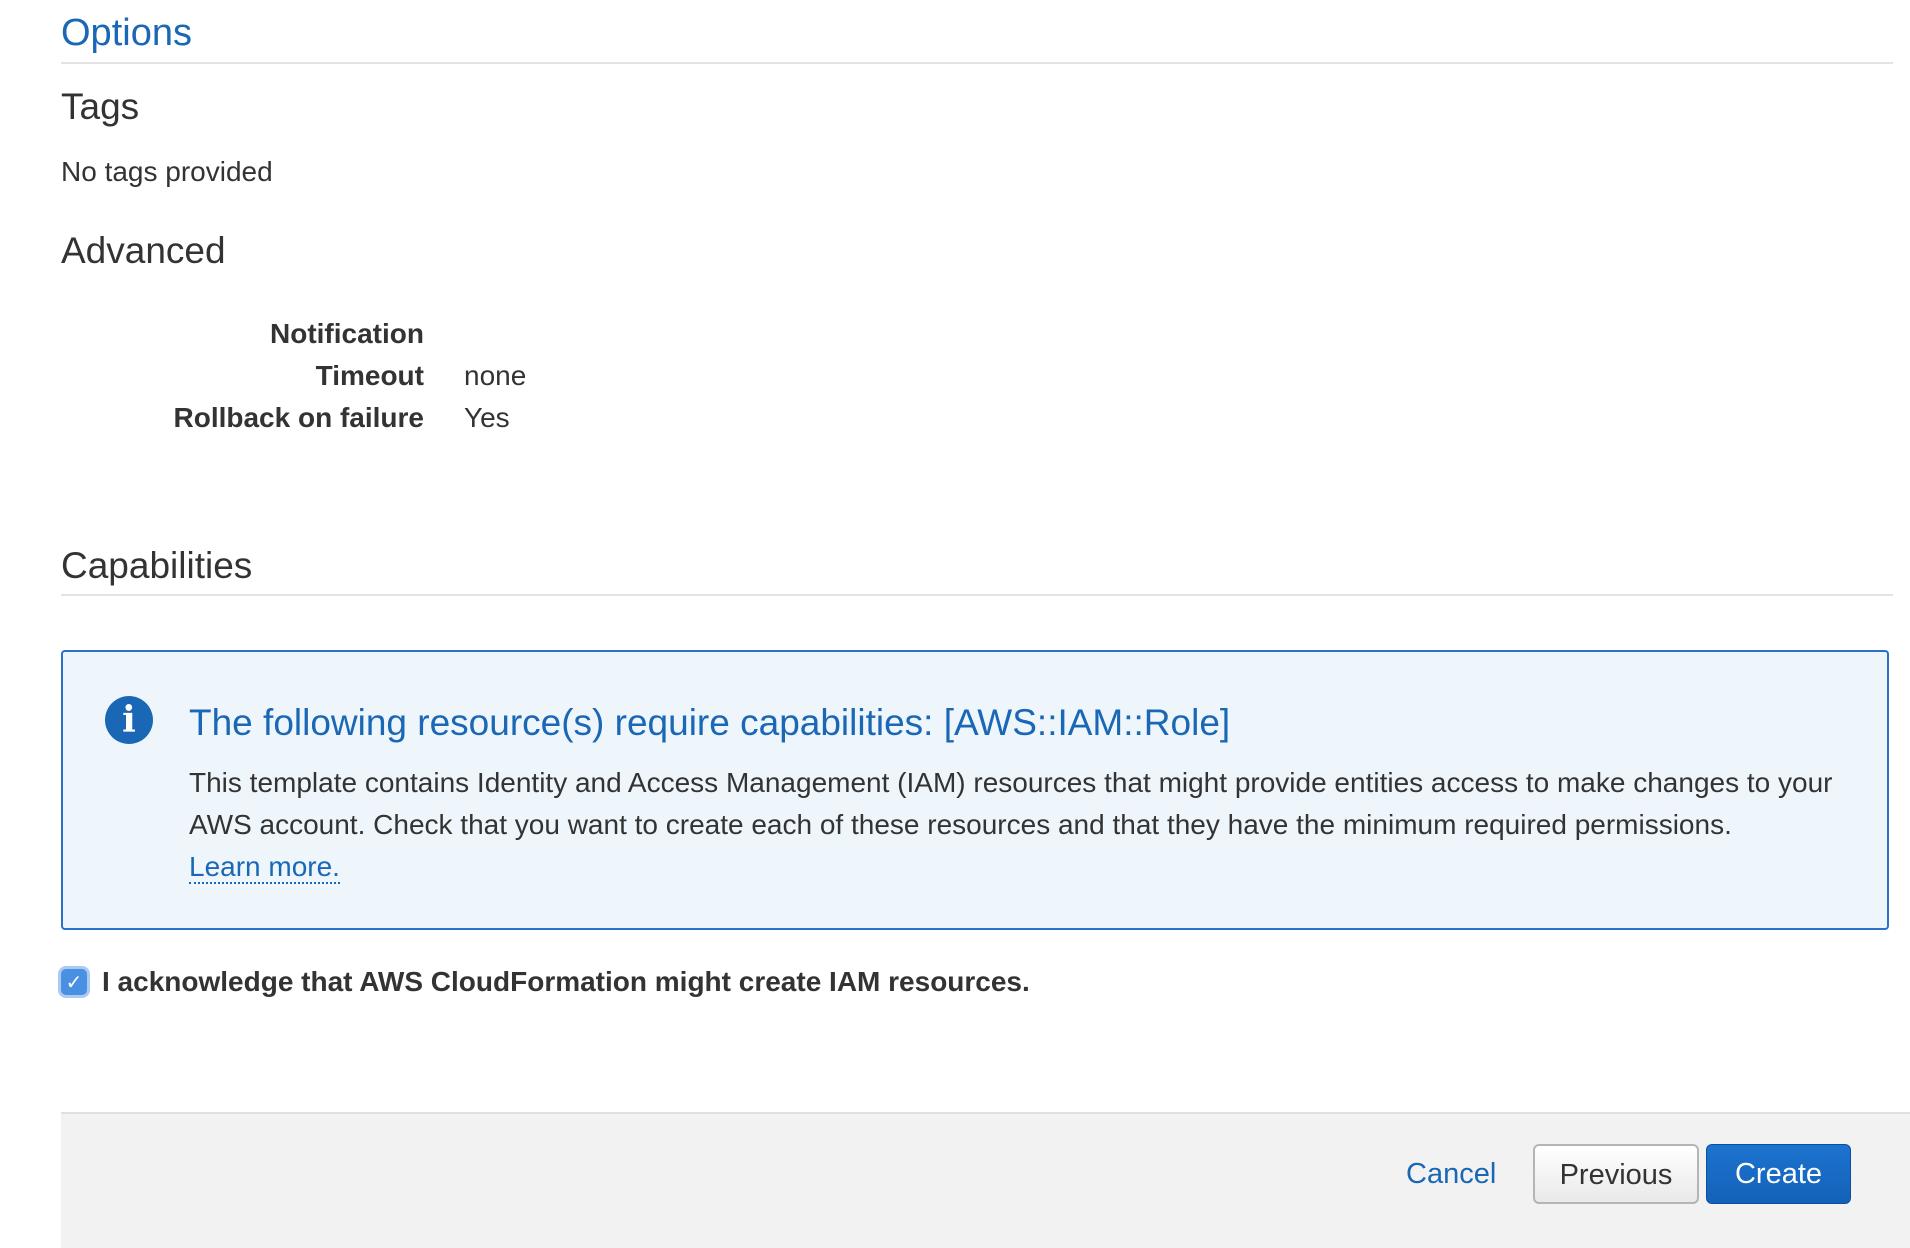 Image resolution: width=1910 pixels, height=1248 pixels. What do you see at coordinates (1616, 1174) in the screenshot?
I see `previous-button: Previous` at bounding box center [1616, 1174].